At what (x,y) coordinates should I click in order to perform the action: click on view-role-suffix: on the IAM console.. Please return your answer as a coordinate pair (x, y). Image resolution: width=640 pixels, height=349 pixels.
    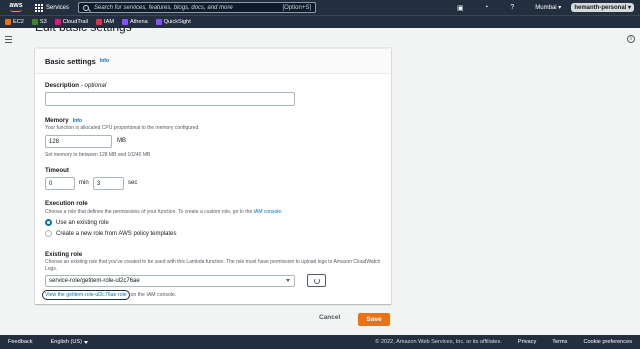
    Looking at the image, I should click on (153, 295).